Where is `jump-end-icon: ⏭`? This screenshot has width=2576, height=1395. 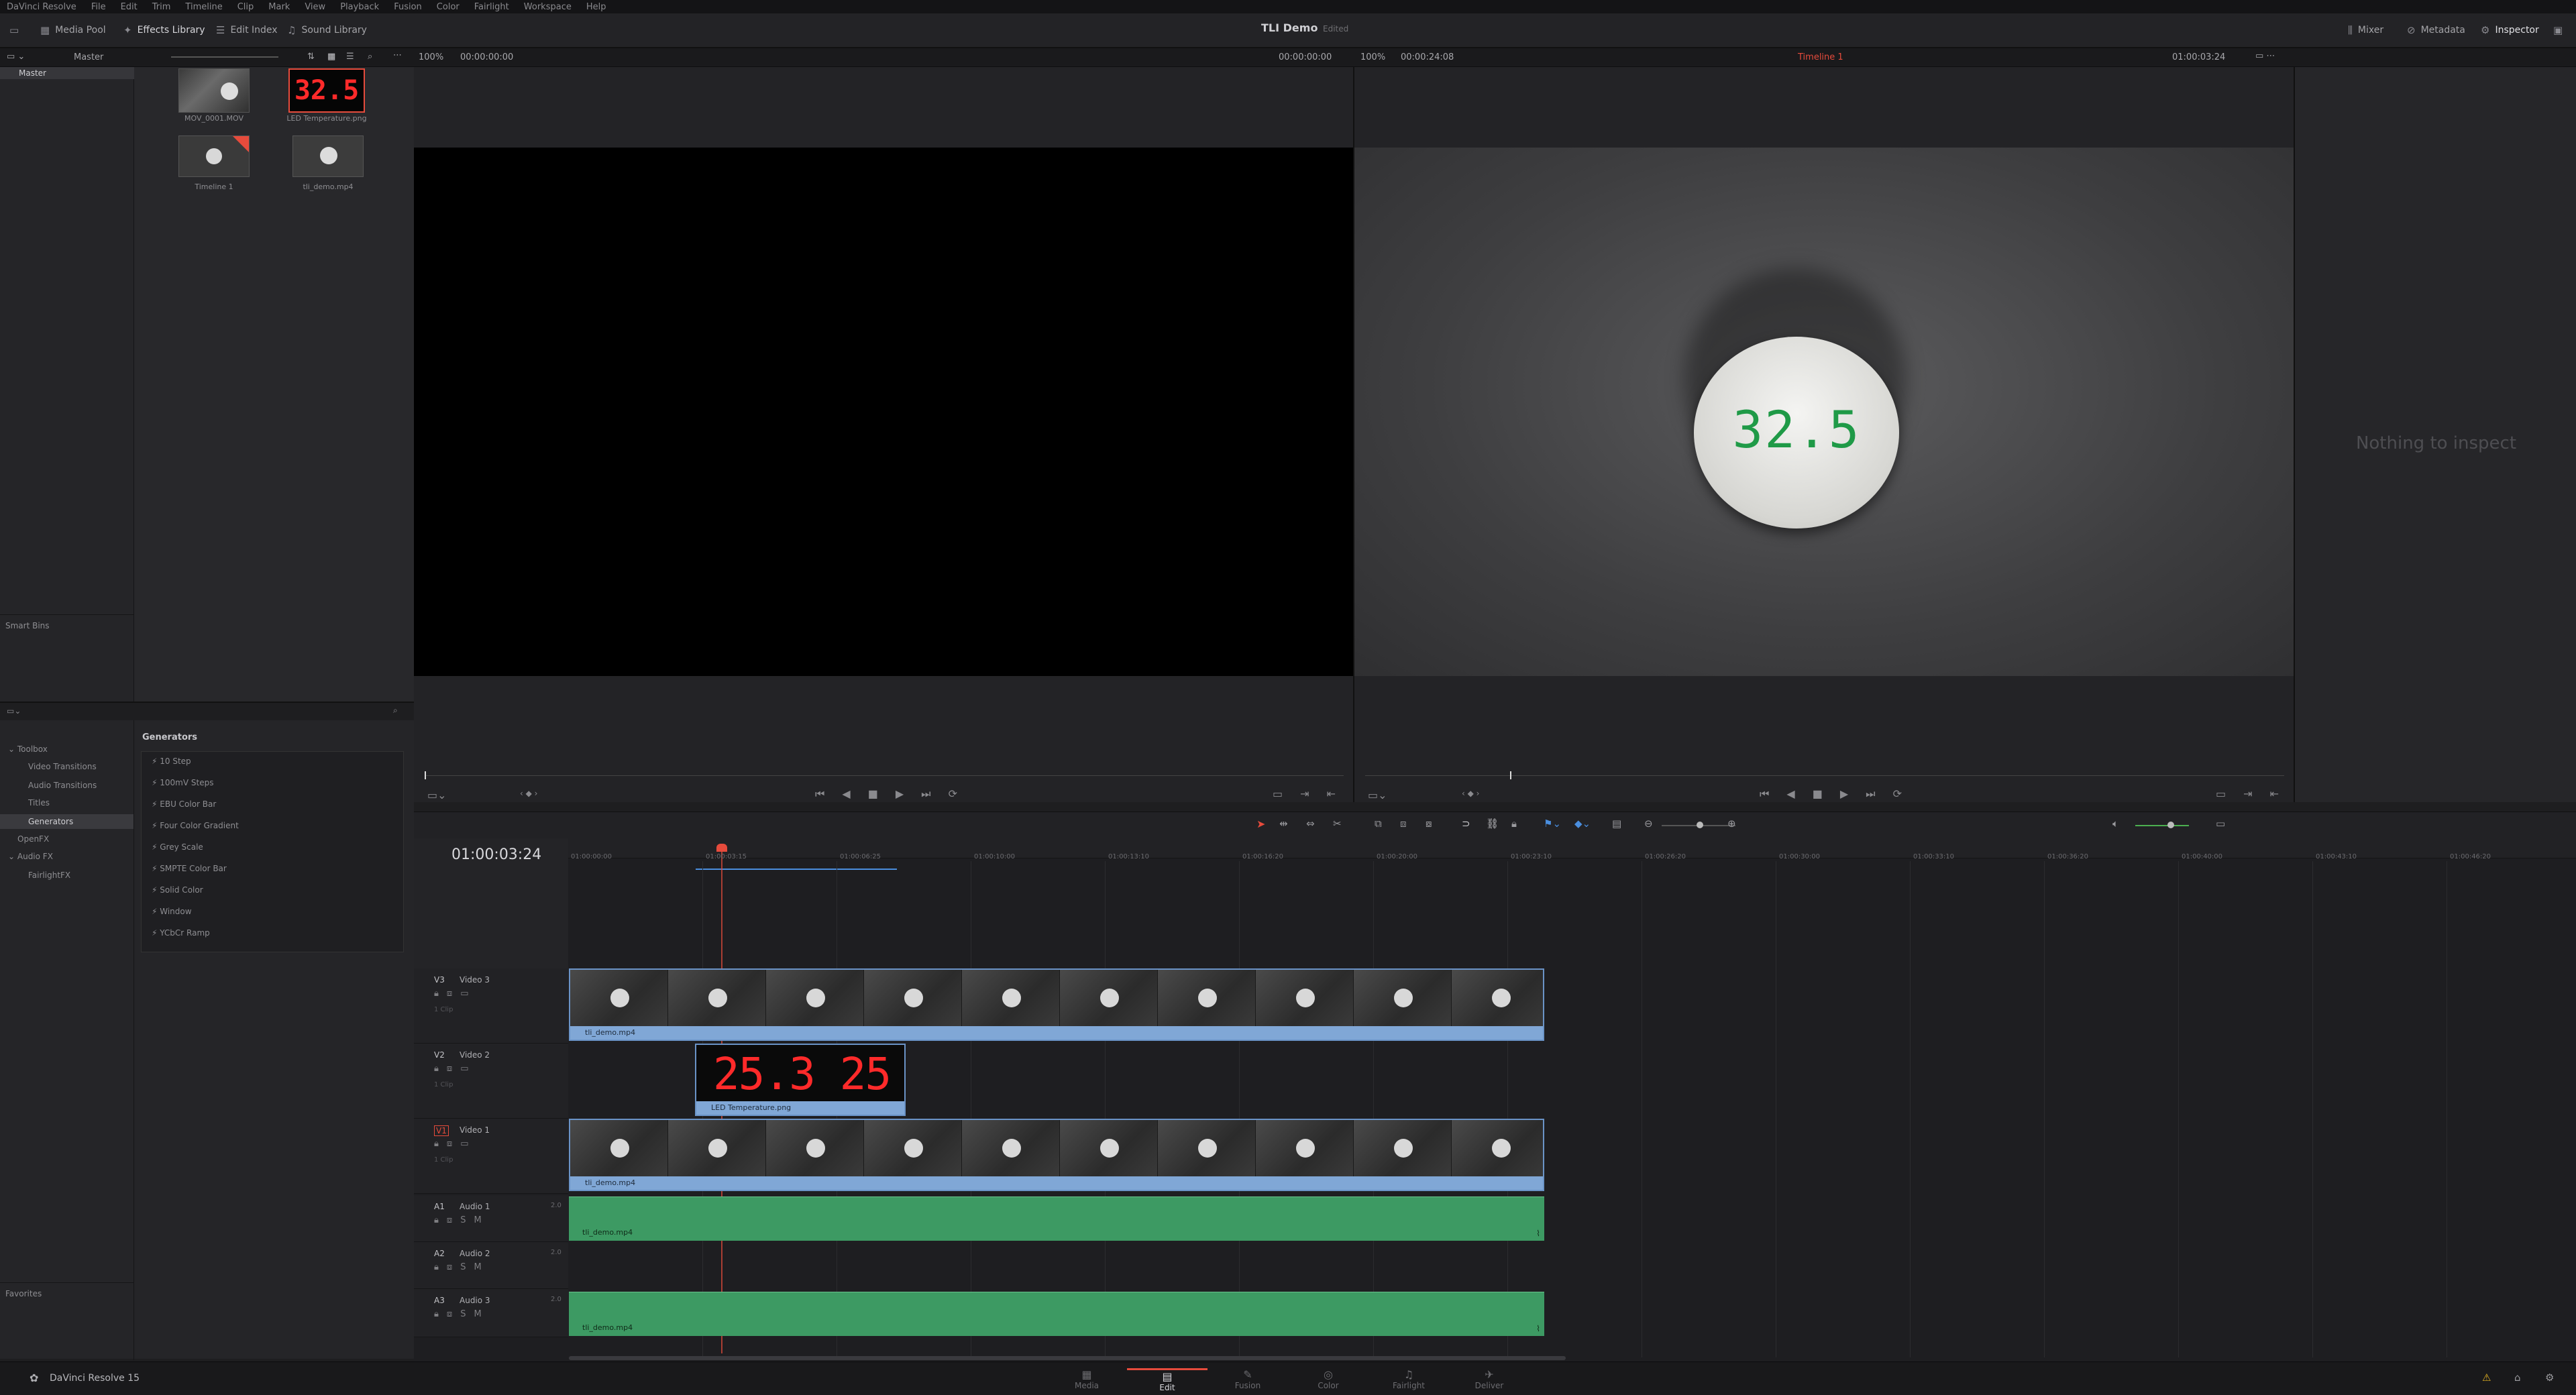
jump-end-icon: ⏭ is located at coordinates (1870, 794).